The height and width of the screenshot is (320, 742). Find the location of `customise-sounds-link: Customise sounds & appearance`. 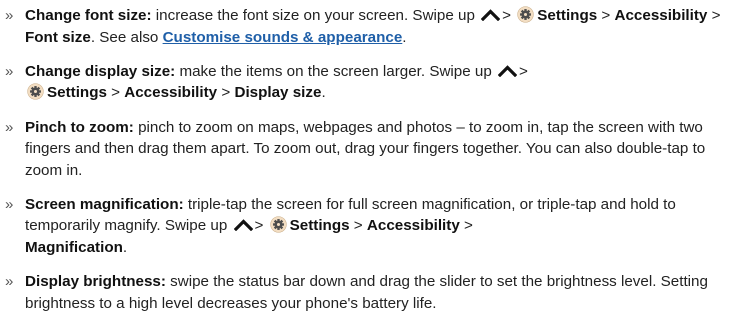

customise-sounds-link: Customise sounds & appearance is located at coordinates (283, 37).